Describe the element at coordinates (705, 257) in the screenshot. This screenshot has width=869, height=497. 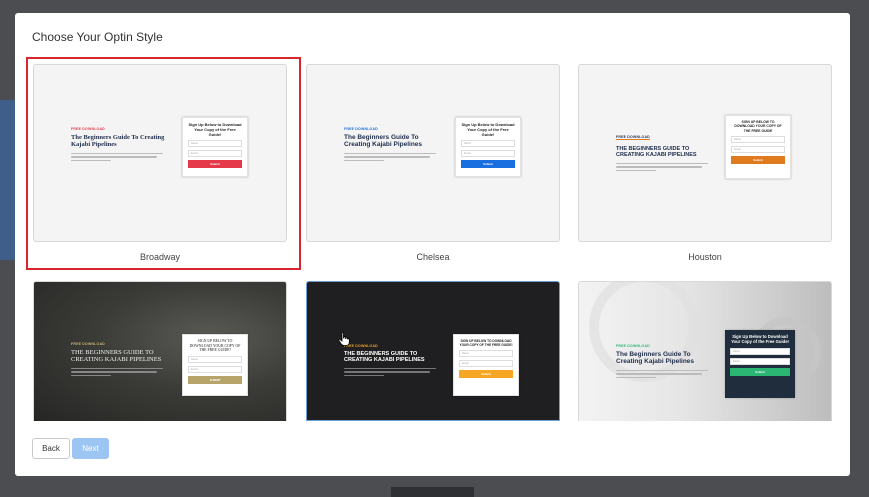
I see `style-label-houston: Houston` at that location.